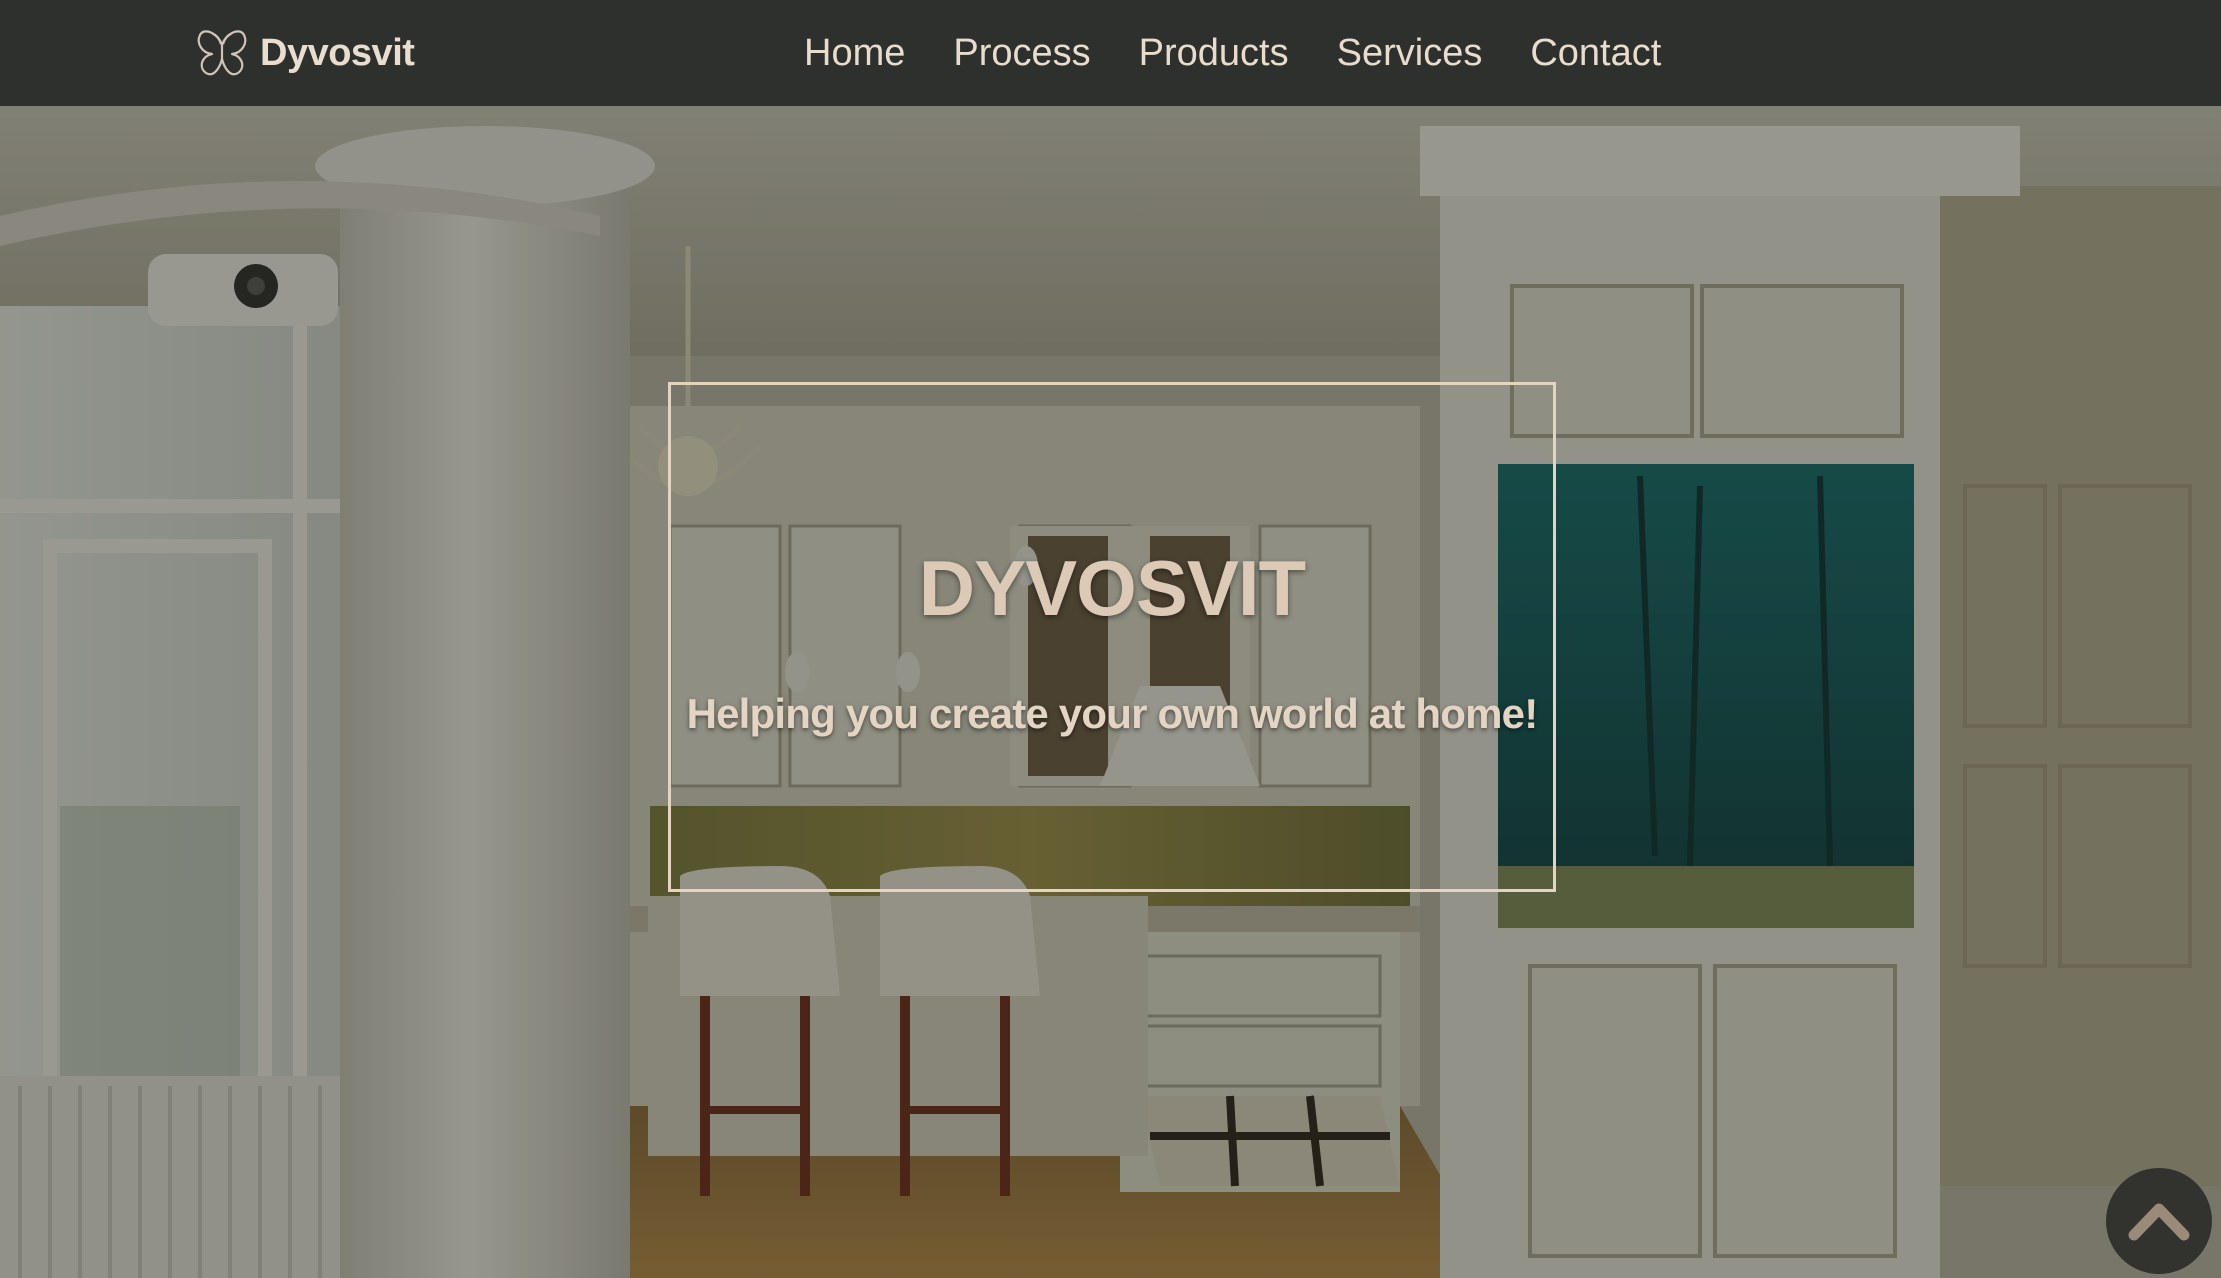  What do you see at coordinates (1021, 53) in the screenshot?
I see `nav-link-process: Process` at bounding box center [1021, 53].